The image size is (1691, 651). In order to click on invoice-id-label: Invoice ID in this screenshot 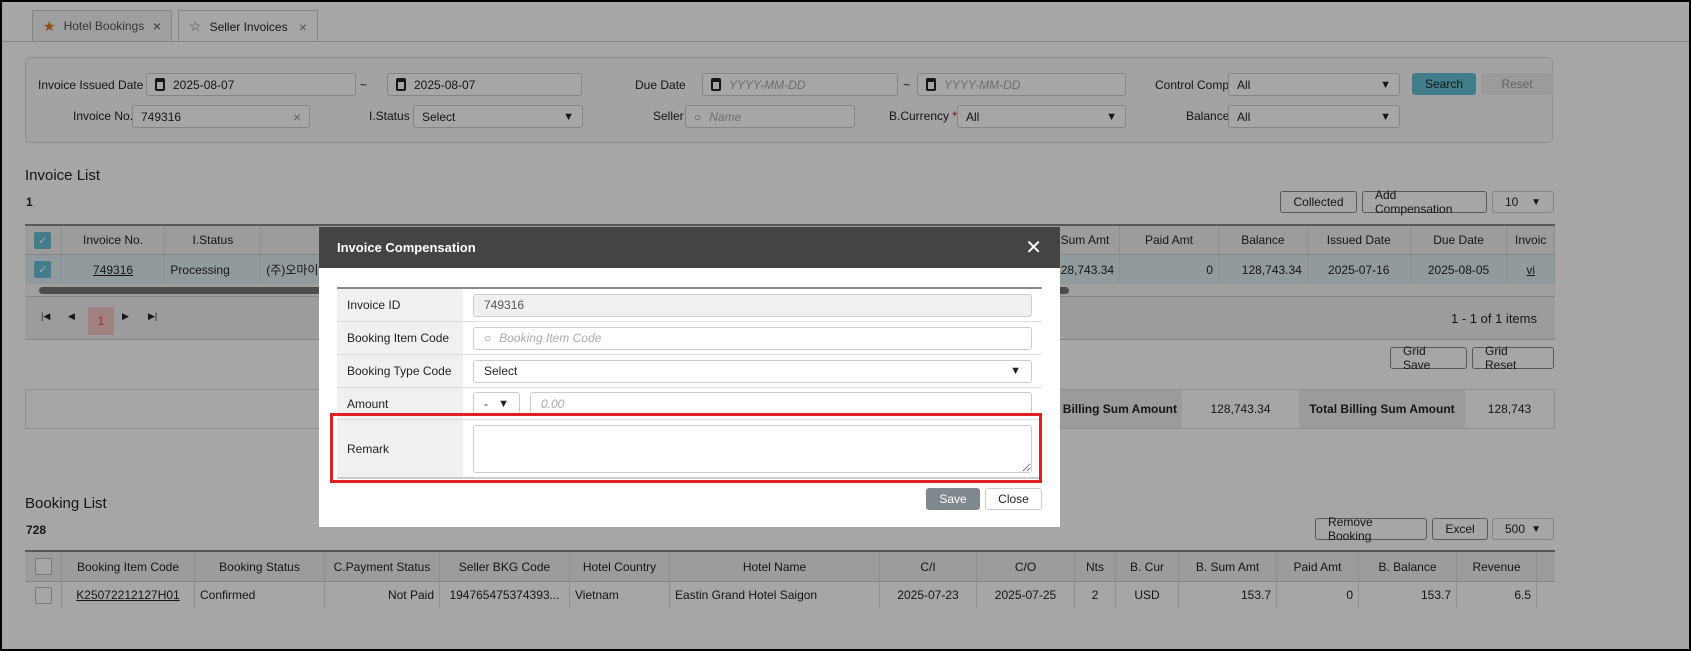, I will do `click(400, 305)`.